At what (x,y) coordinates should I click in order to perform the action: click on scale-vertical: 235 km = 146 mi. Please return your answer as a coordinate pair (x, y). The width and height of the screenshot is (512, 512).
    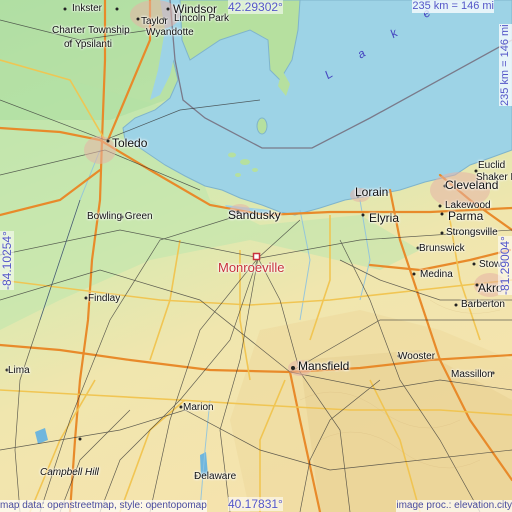
    Looking at the image, I should click on (505, 65).